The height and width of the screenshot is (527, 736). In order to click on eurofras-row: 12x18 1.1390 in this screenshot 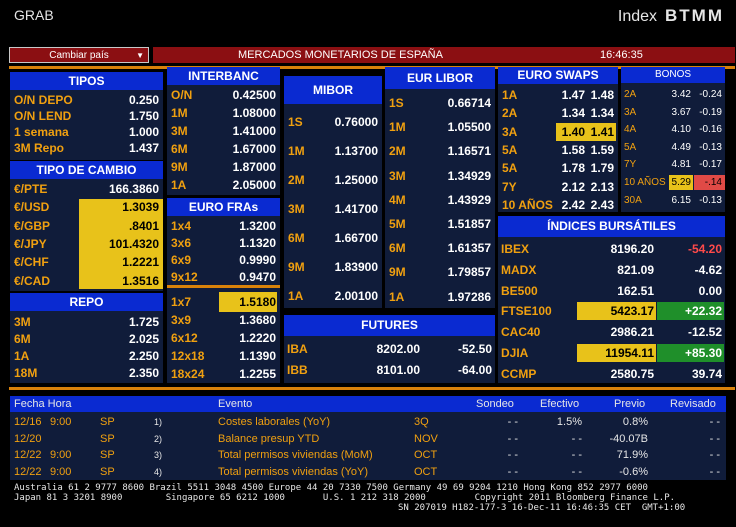, I will do `click(223, 356)`.